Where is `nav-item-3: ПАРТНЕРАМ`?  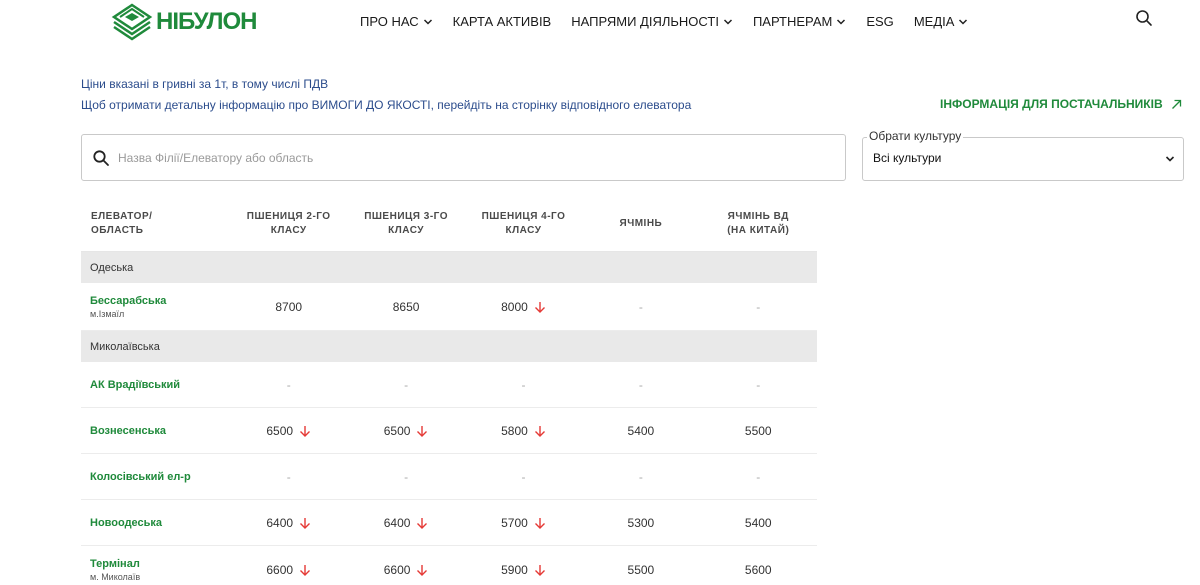 nav-item-3: ПАРТНЕРАМ is located at coordinates (799, 21).